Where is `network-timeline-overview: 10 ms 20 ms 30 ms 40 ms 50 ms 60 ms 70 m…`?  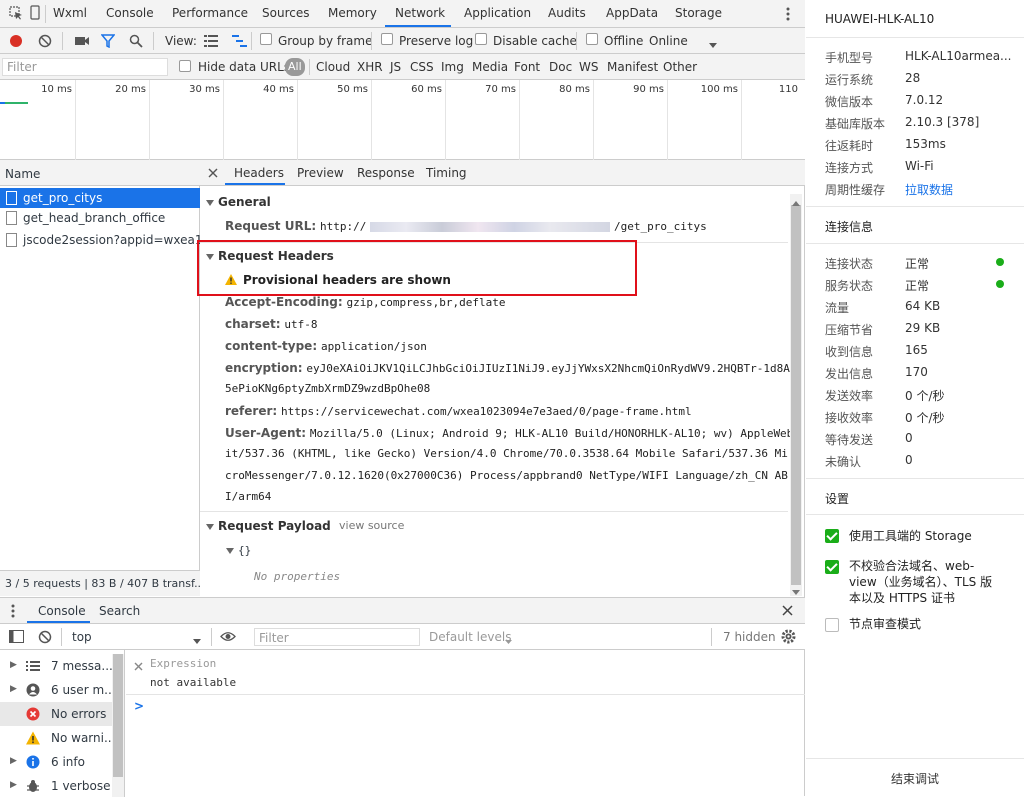
network-timeline-overview: 10 ms 20 ms 30 ms 40 ms 50 ms 60 ms 70 m… is located at coordinates (402, 120).